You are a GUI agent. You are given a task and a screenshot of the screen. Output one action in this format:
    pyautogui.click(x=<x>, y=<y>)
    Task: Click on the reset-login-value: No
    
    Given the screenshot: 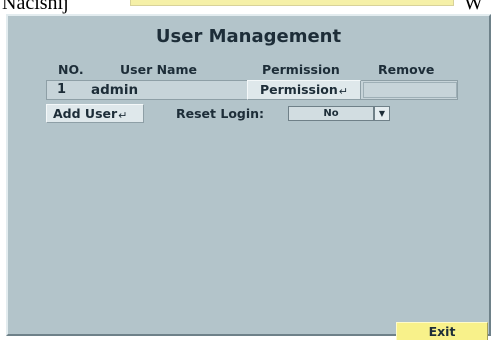 What is the action you would take?
    pyautogui.click(x=331, y=113)
    